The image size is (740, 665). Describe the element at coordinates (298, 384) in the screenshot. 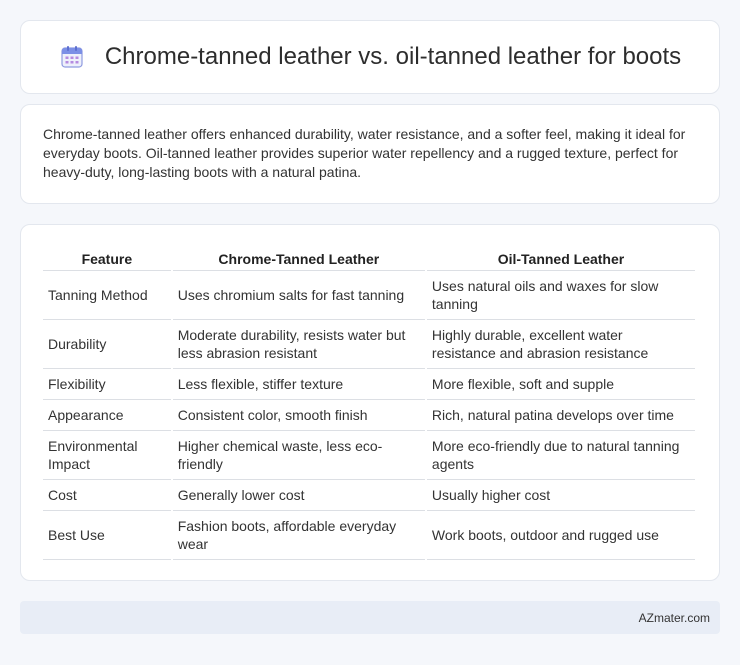

I see `table-cell-chrome: Less flexible, stiffer texture` at that location.